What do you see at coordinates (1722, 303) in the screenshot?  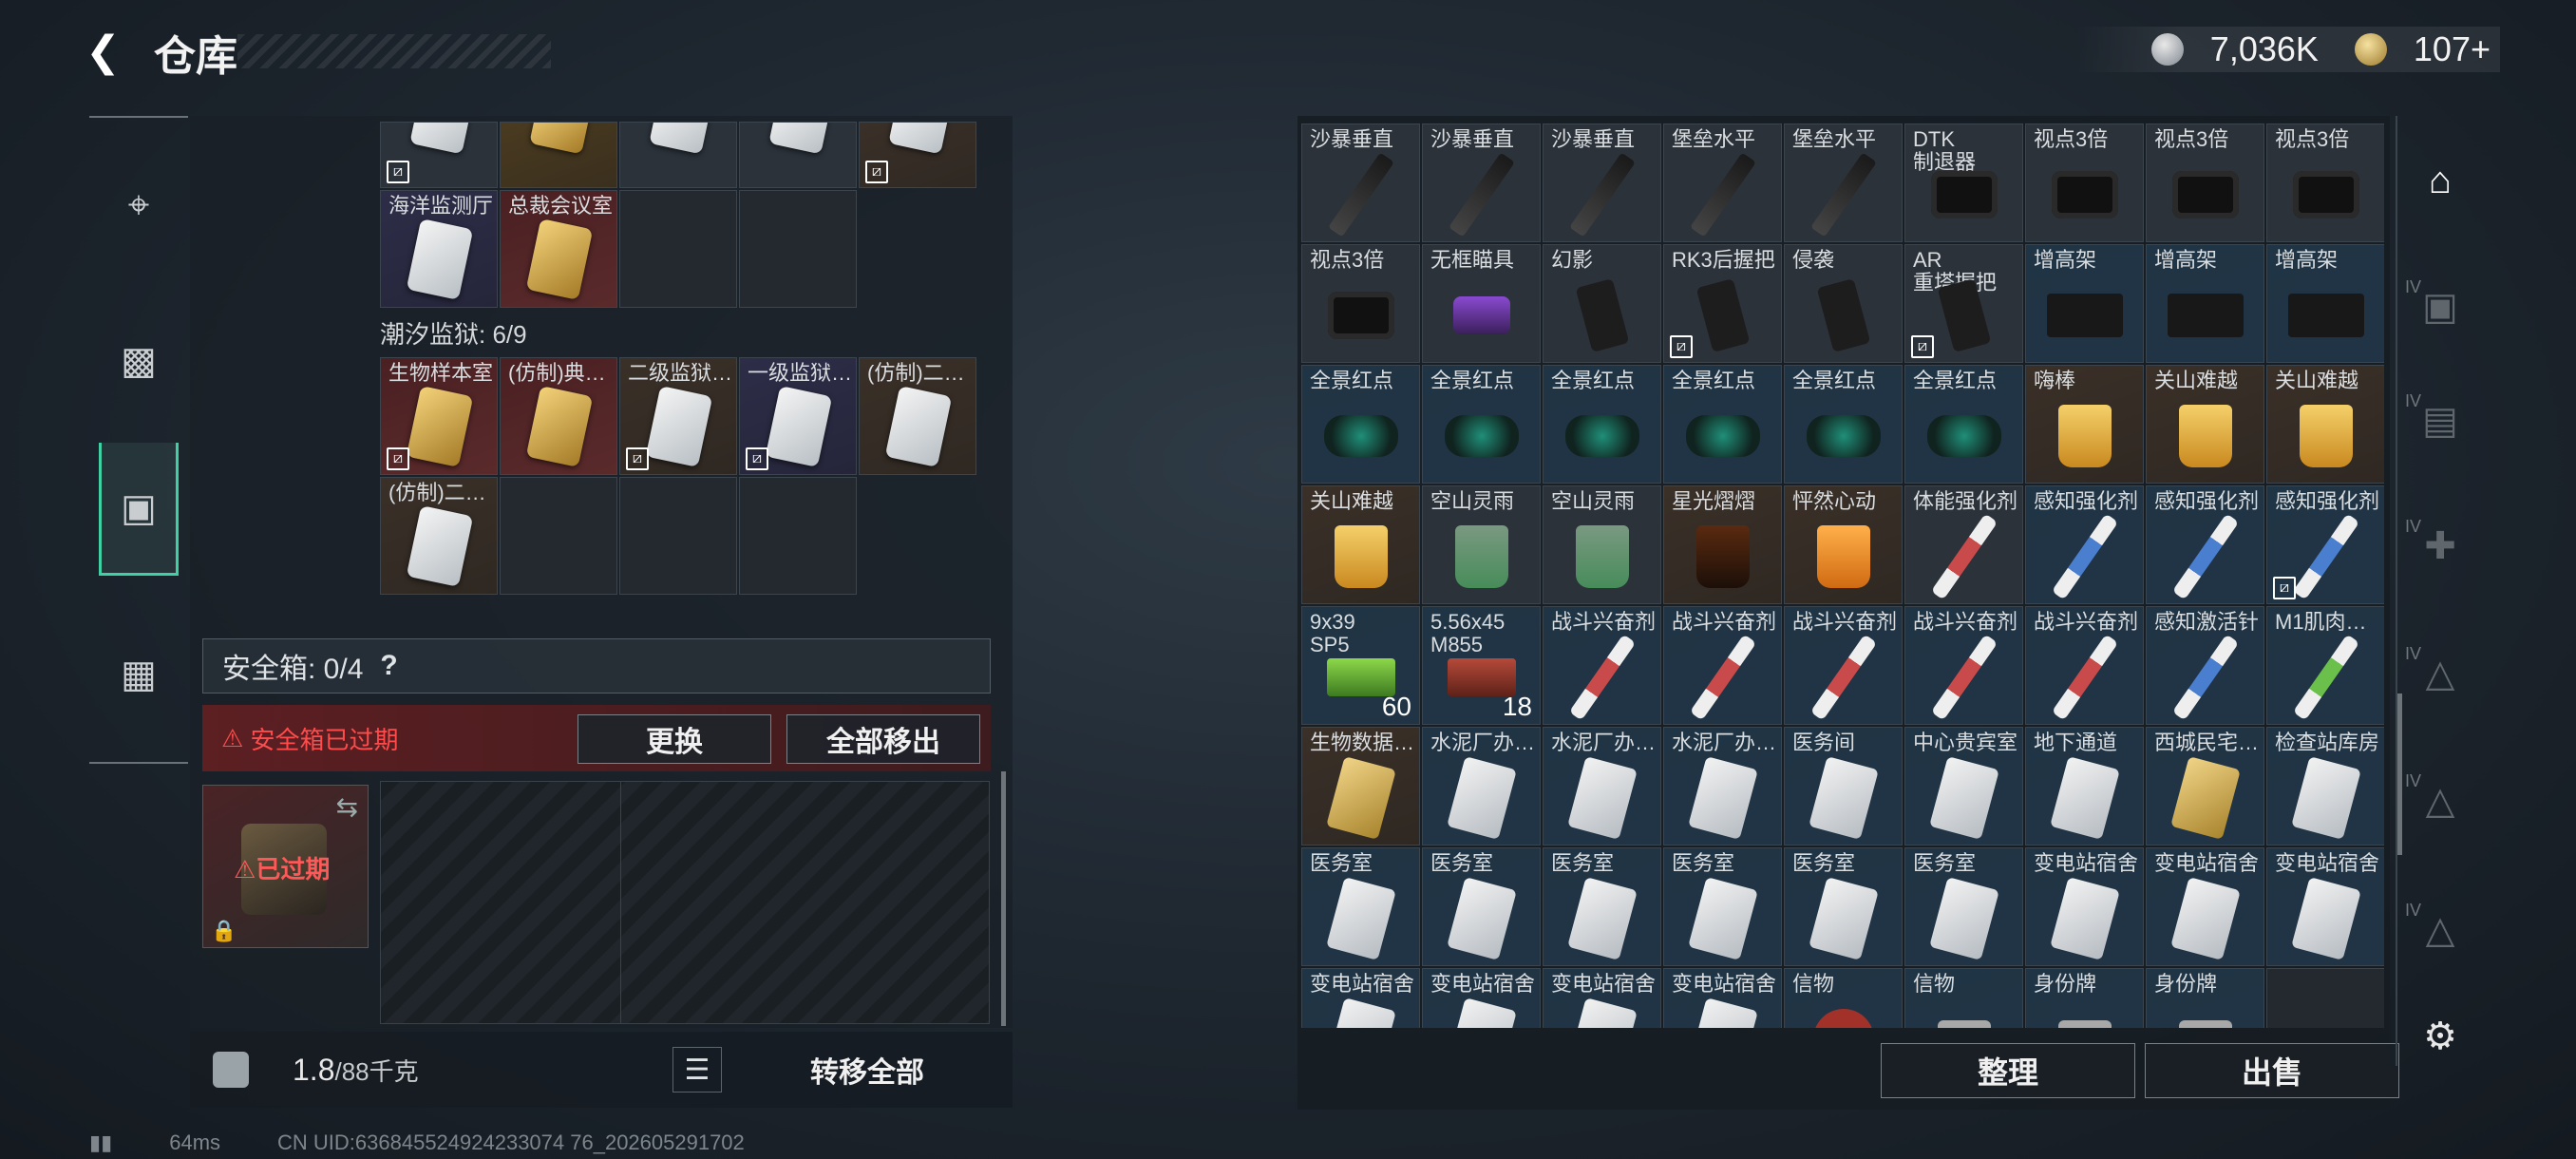 I see `item-slot: RK3后握把 ⧄` at bounding box center [1722, 303].